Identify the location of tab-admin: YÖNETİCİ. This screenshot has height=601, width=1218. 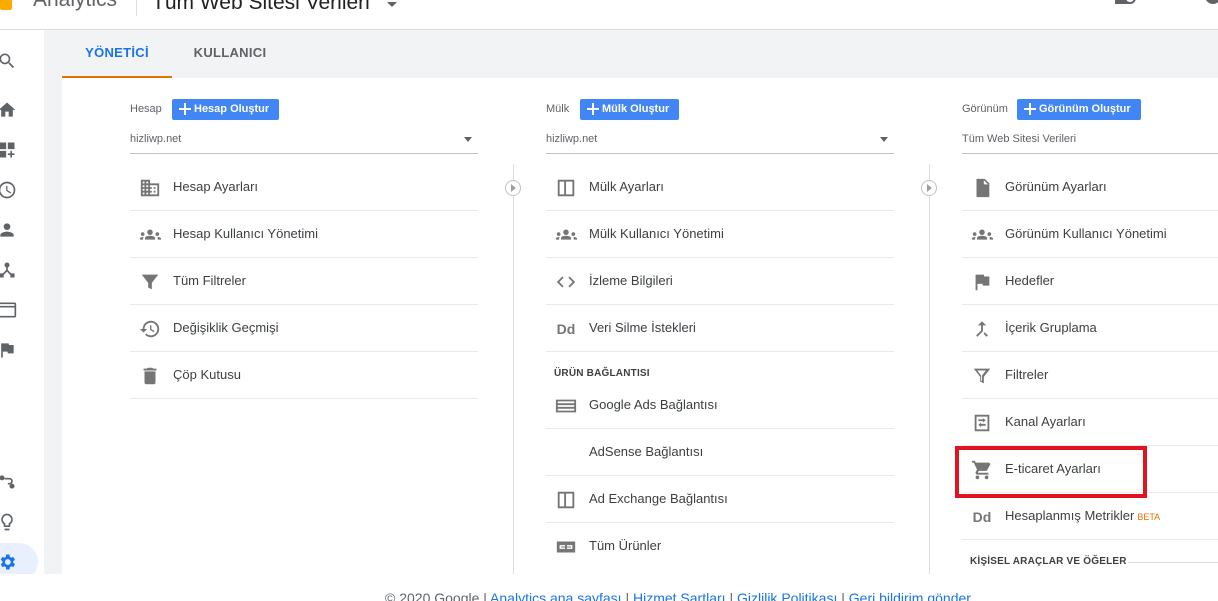
(117, 54).